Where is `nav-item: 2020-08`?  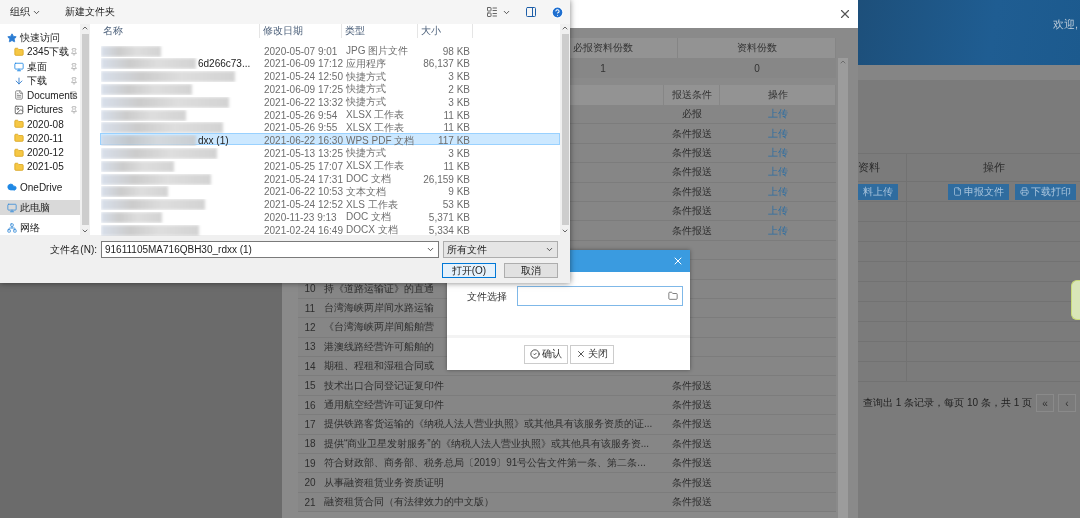 nav-item: 2020-08 is located at coordinates (40, 124).